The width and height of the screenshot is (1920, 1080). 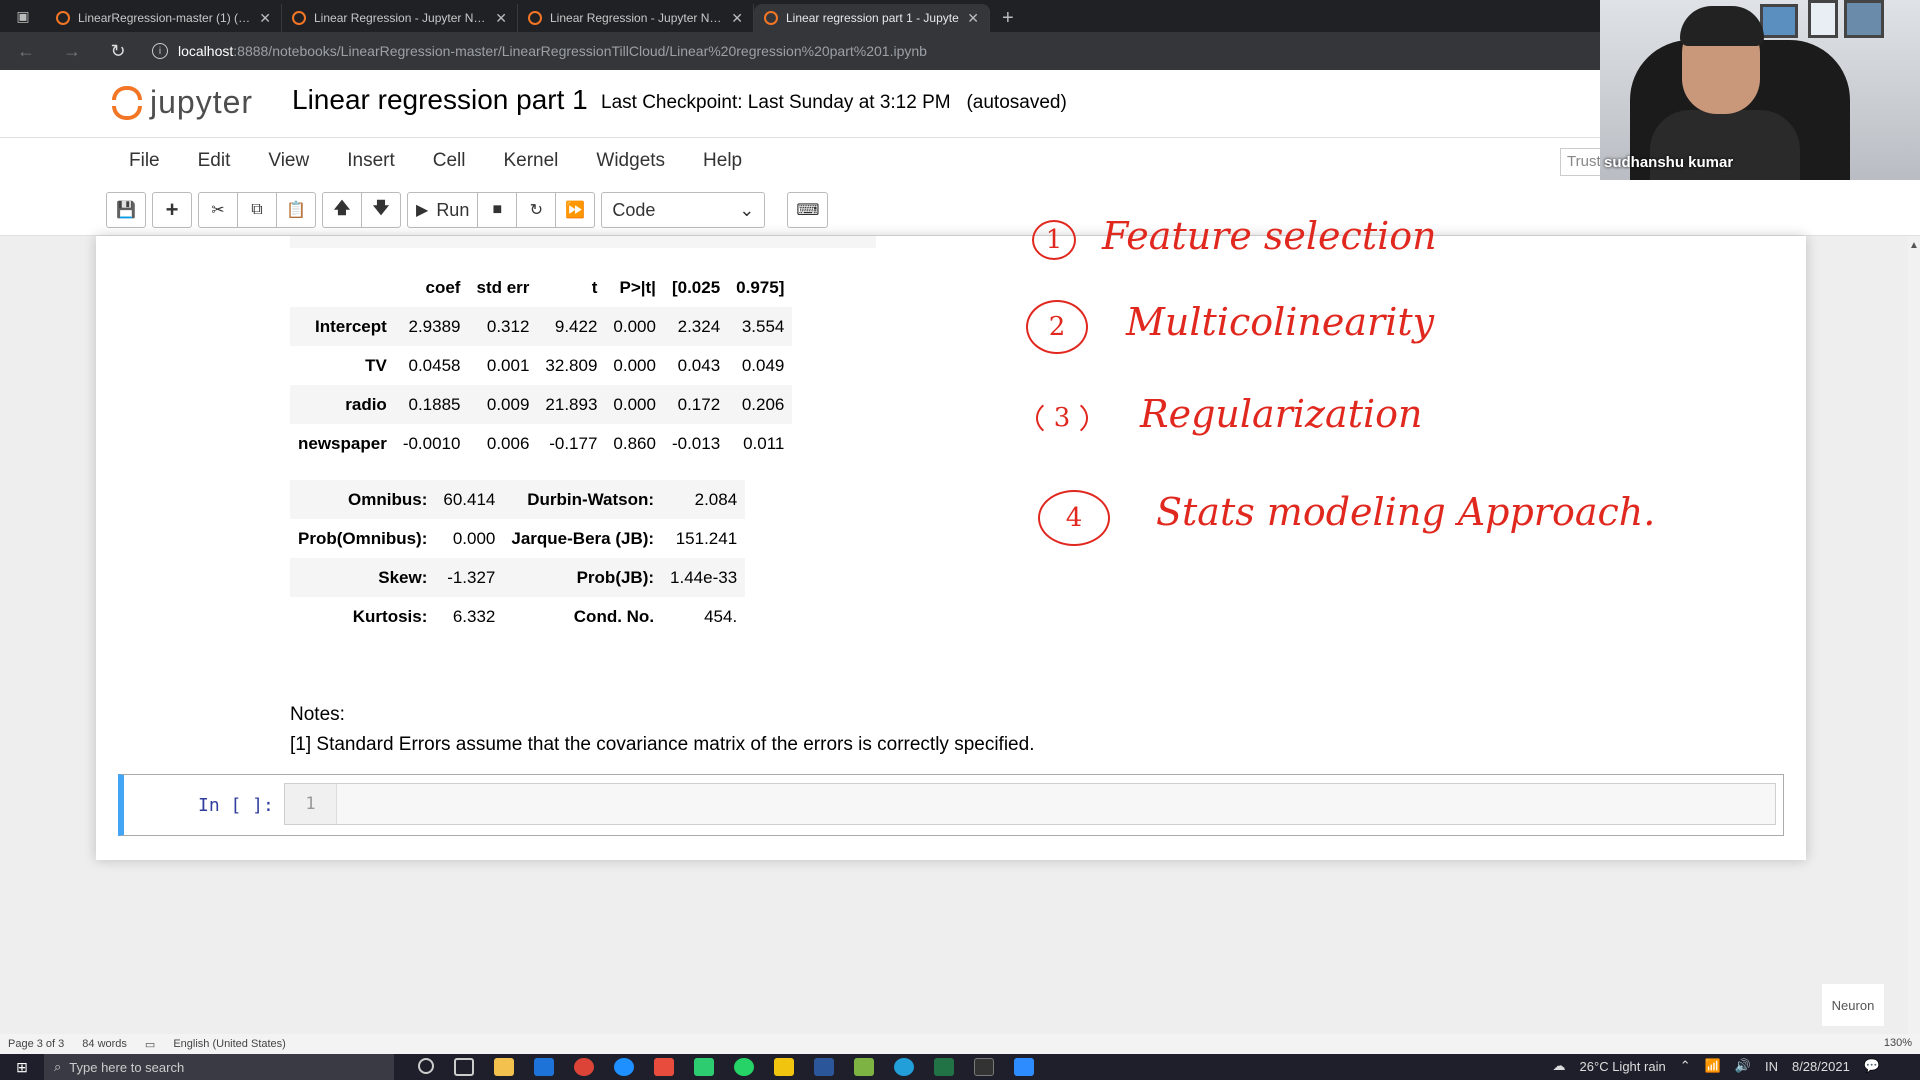 What do you see at coordinates (1872, 1066) in the screenshot?
I see `notification-icon: 💬` at bounding box center [1872, 1066].